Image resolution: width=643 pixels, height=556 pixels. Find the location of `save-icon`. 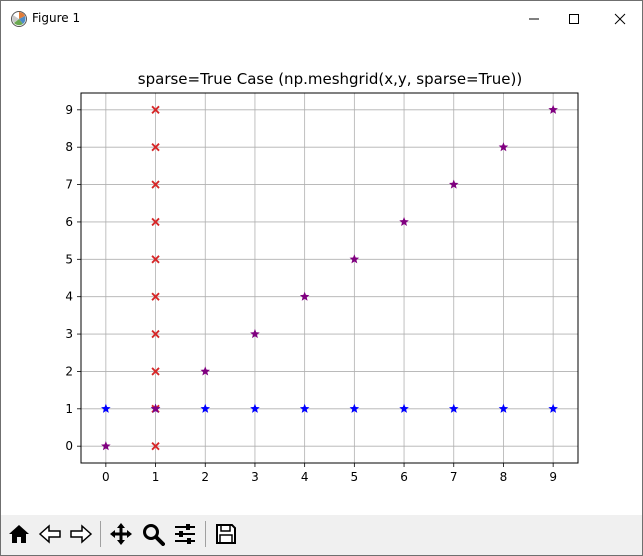

save-icon is located at coordinates (226, 534).